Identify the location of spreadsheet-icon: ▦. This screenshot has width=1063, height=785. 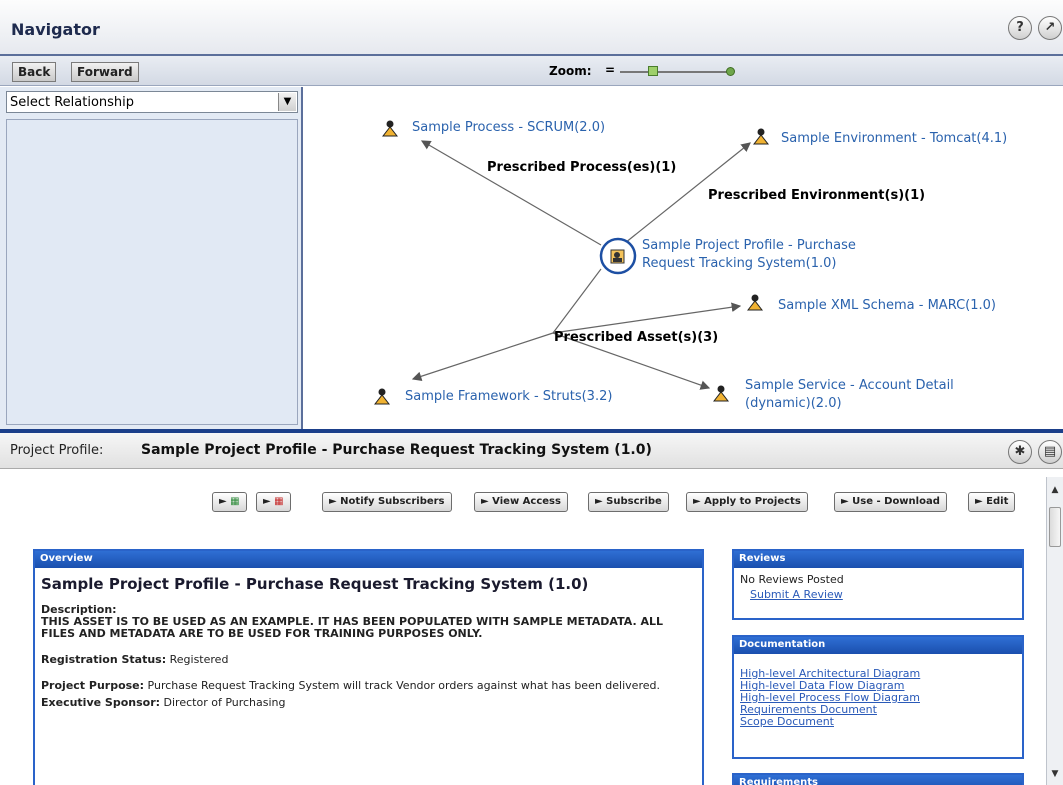
(235, 501).